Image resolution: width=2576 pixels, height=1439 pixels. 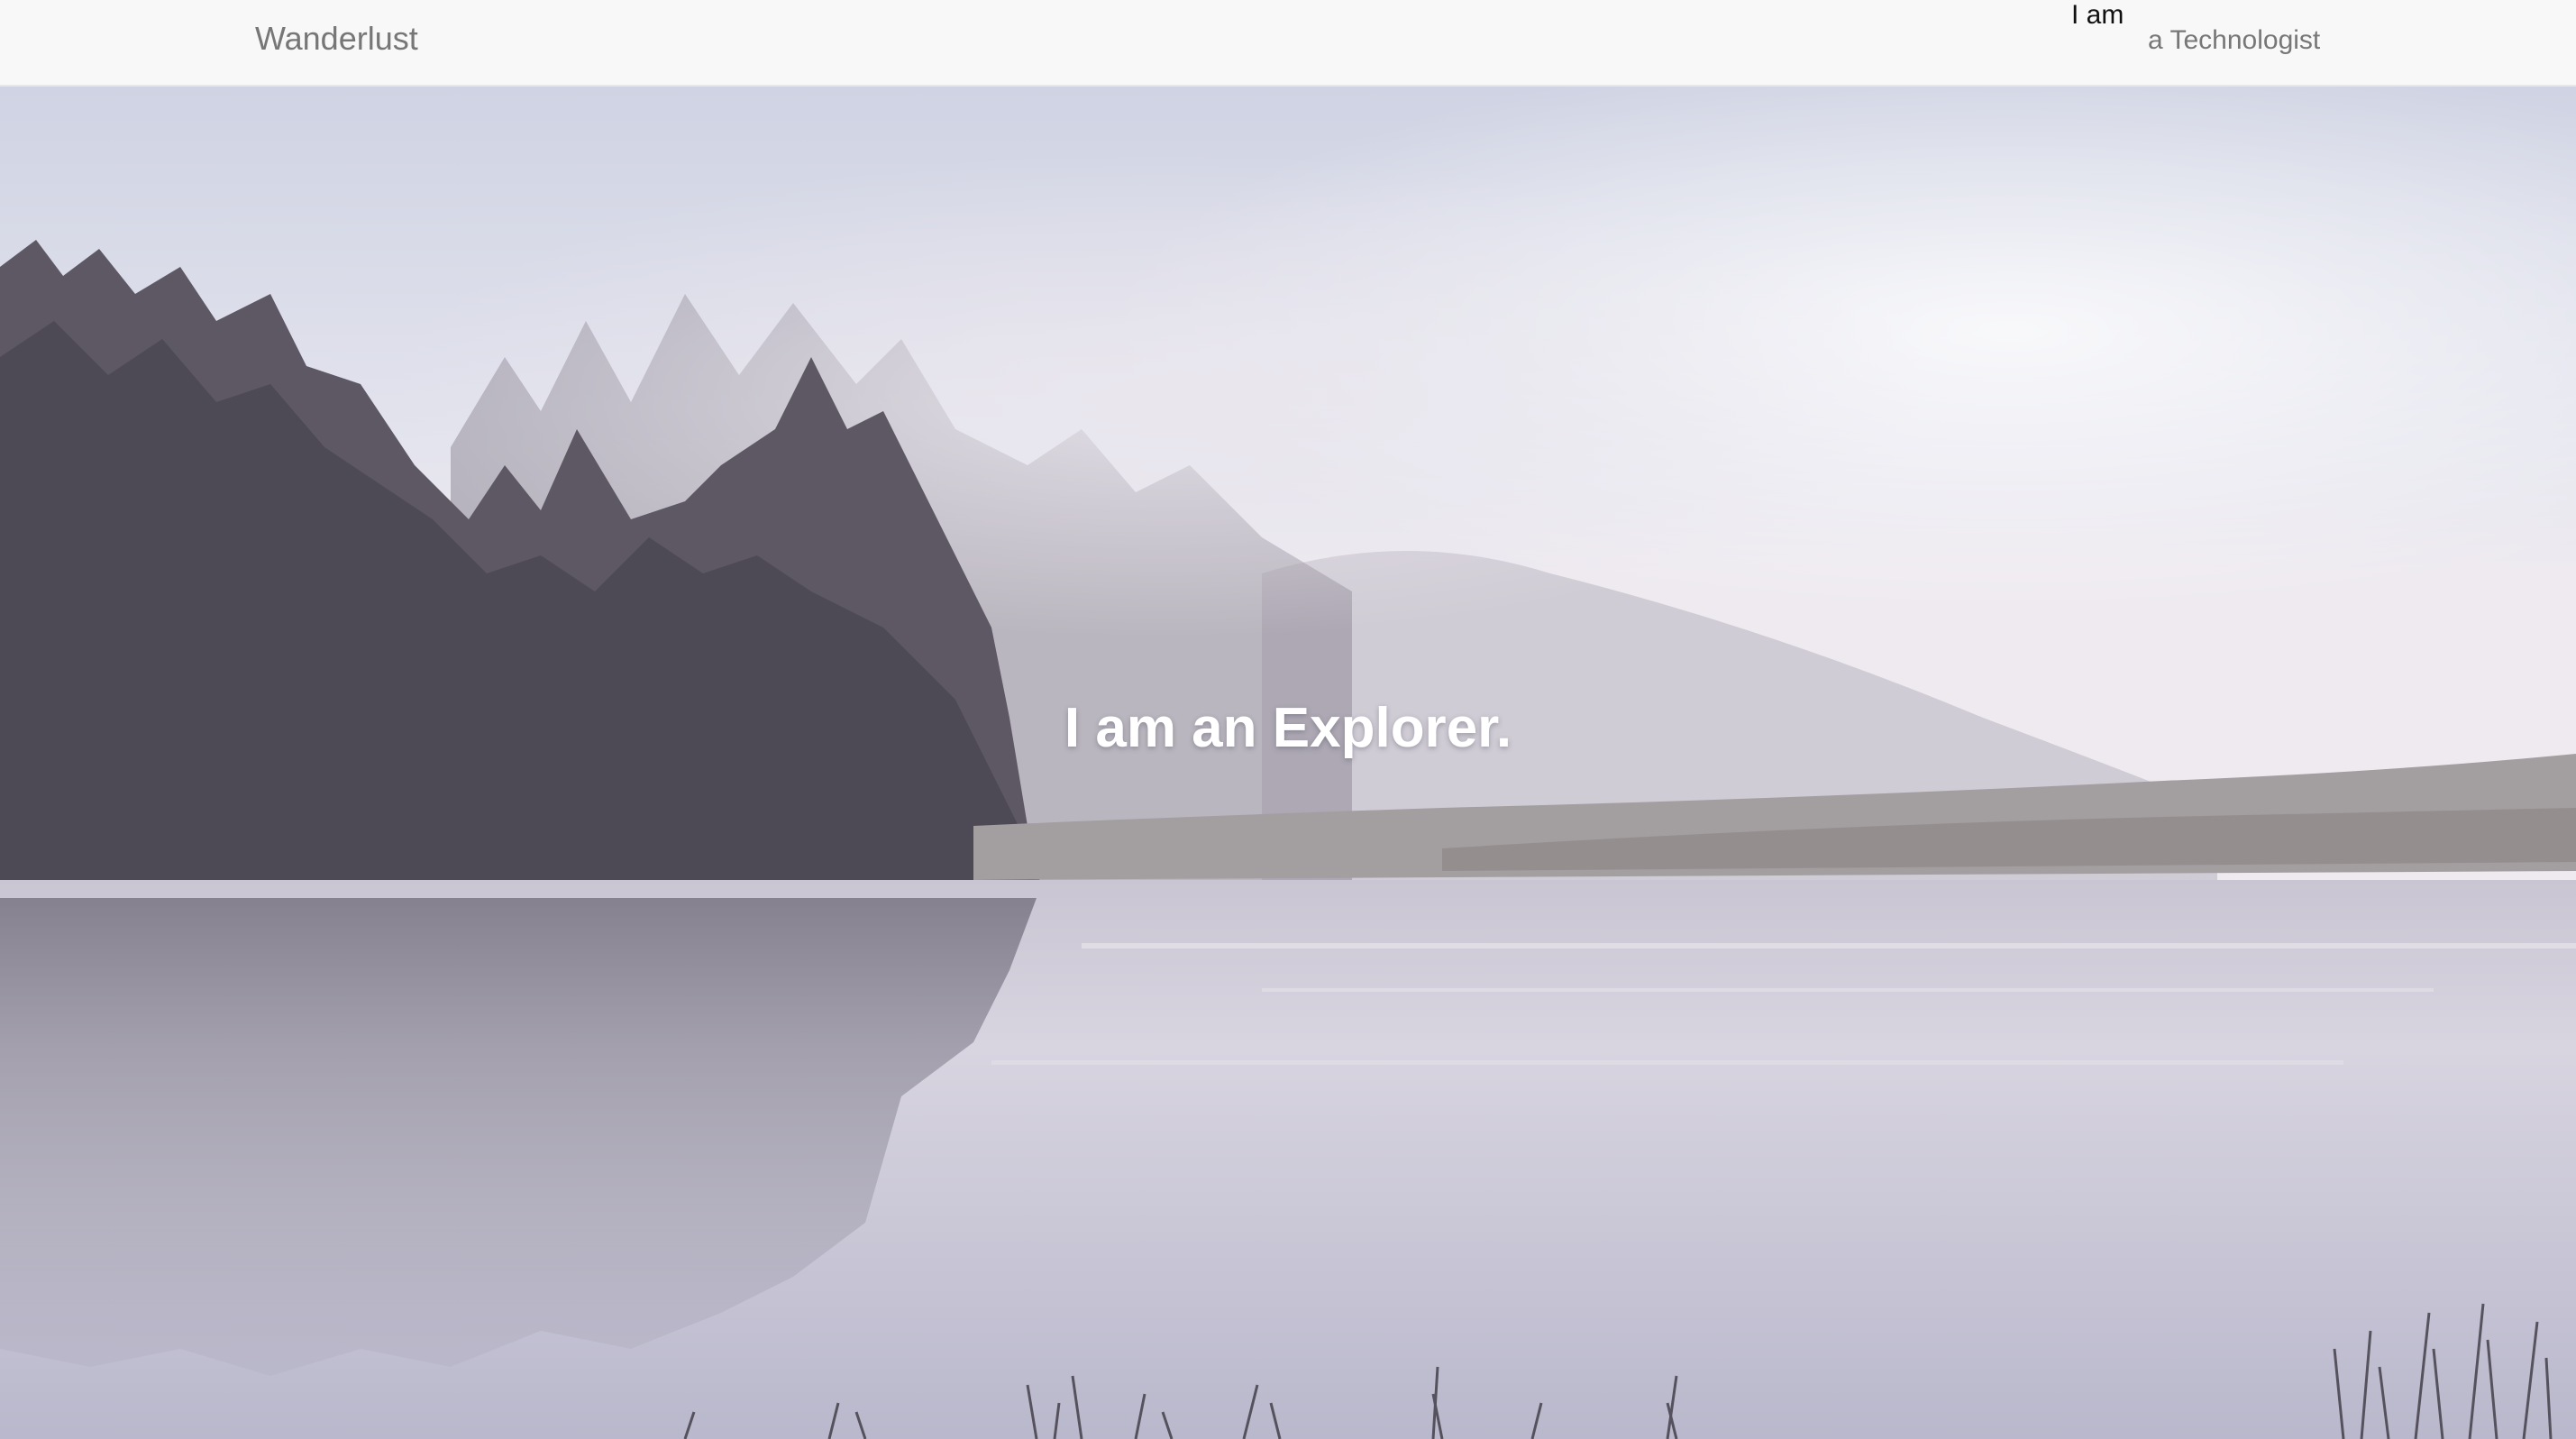 What do you see at coordinates (1288, 728) in the screenshot?
I see `hero-title: I am an Explorer.` at bounding box center [1288, 728].